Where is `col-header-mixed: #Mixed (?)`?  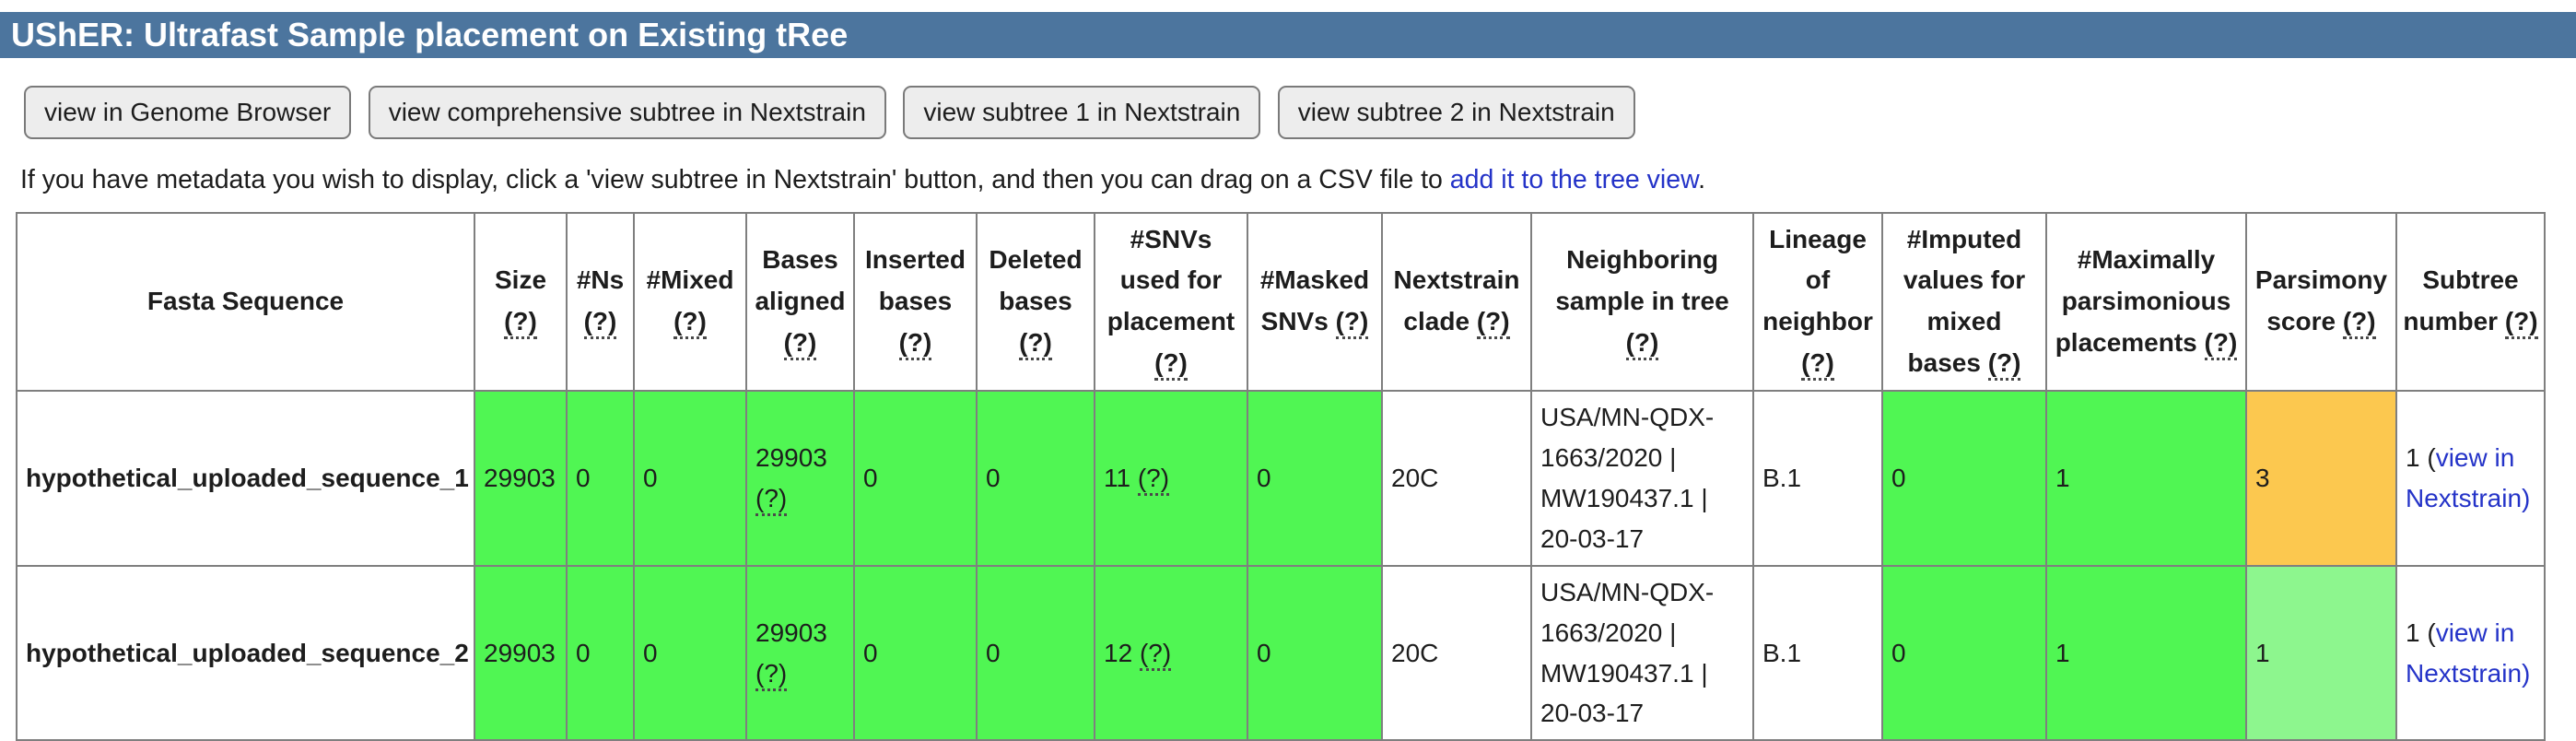 col-header-mixed: #Mixed (?) is located at coordinates (690, 301).